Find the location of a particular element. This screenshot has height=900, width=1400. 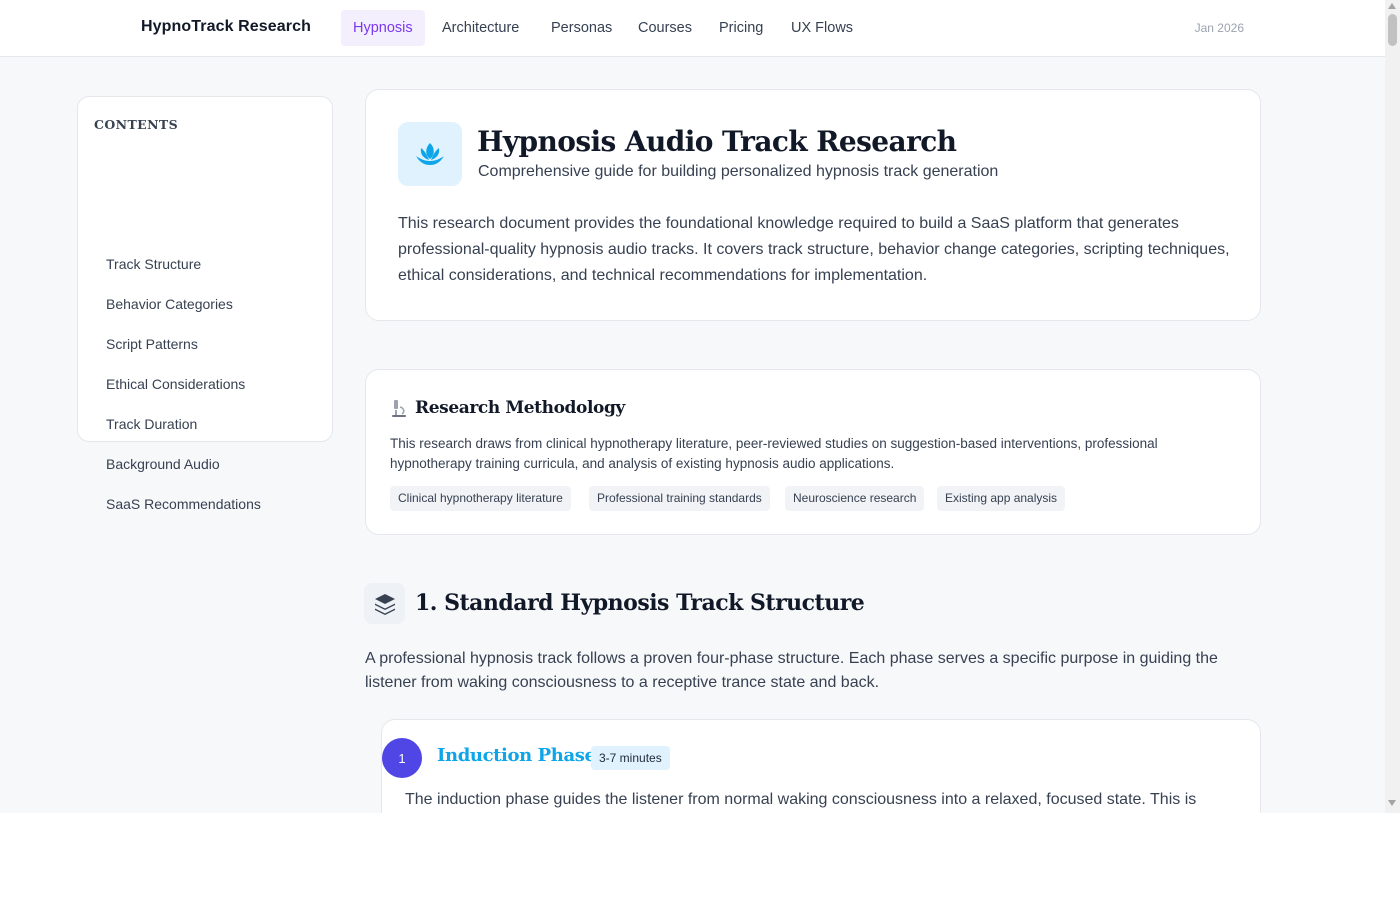

toc-link-background-audio: Background Audio is located at coordinates (163, 464).